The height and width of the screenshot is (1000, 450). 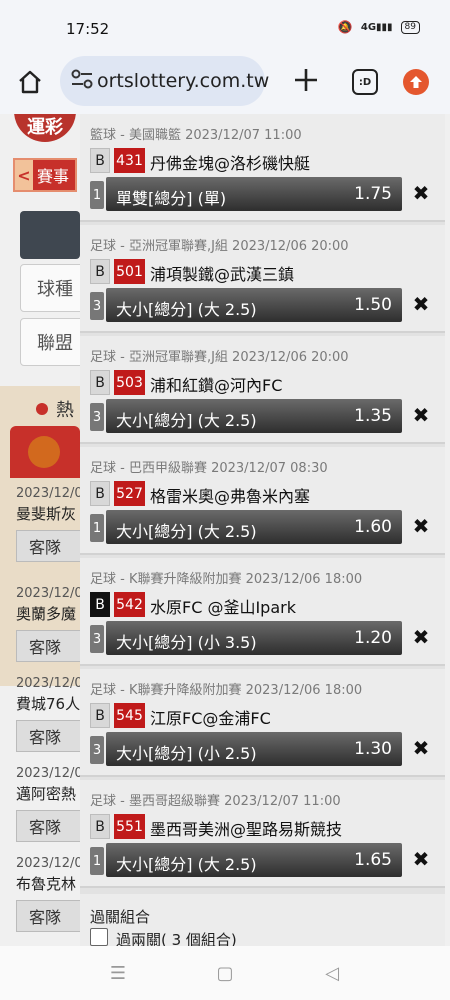 I want to click on bet-teams: 浦和紅鑽@河內FC, so click(x=216, y=385).